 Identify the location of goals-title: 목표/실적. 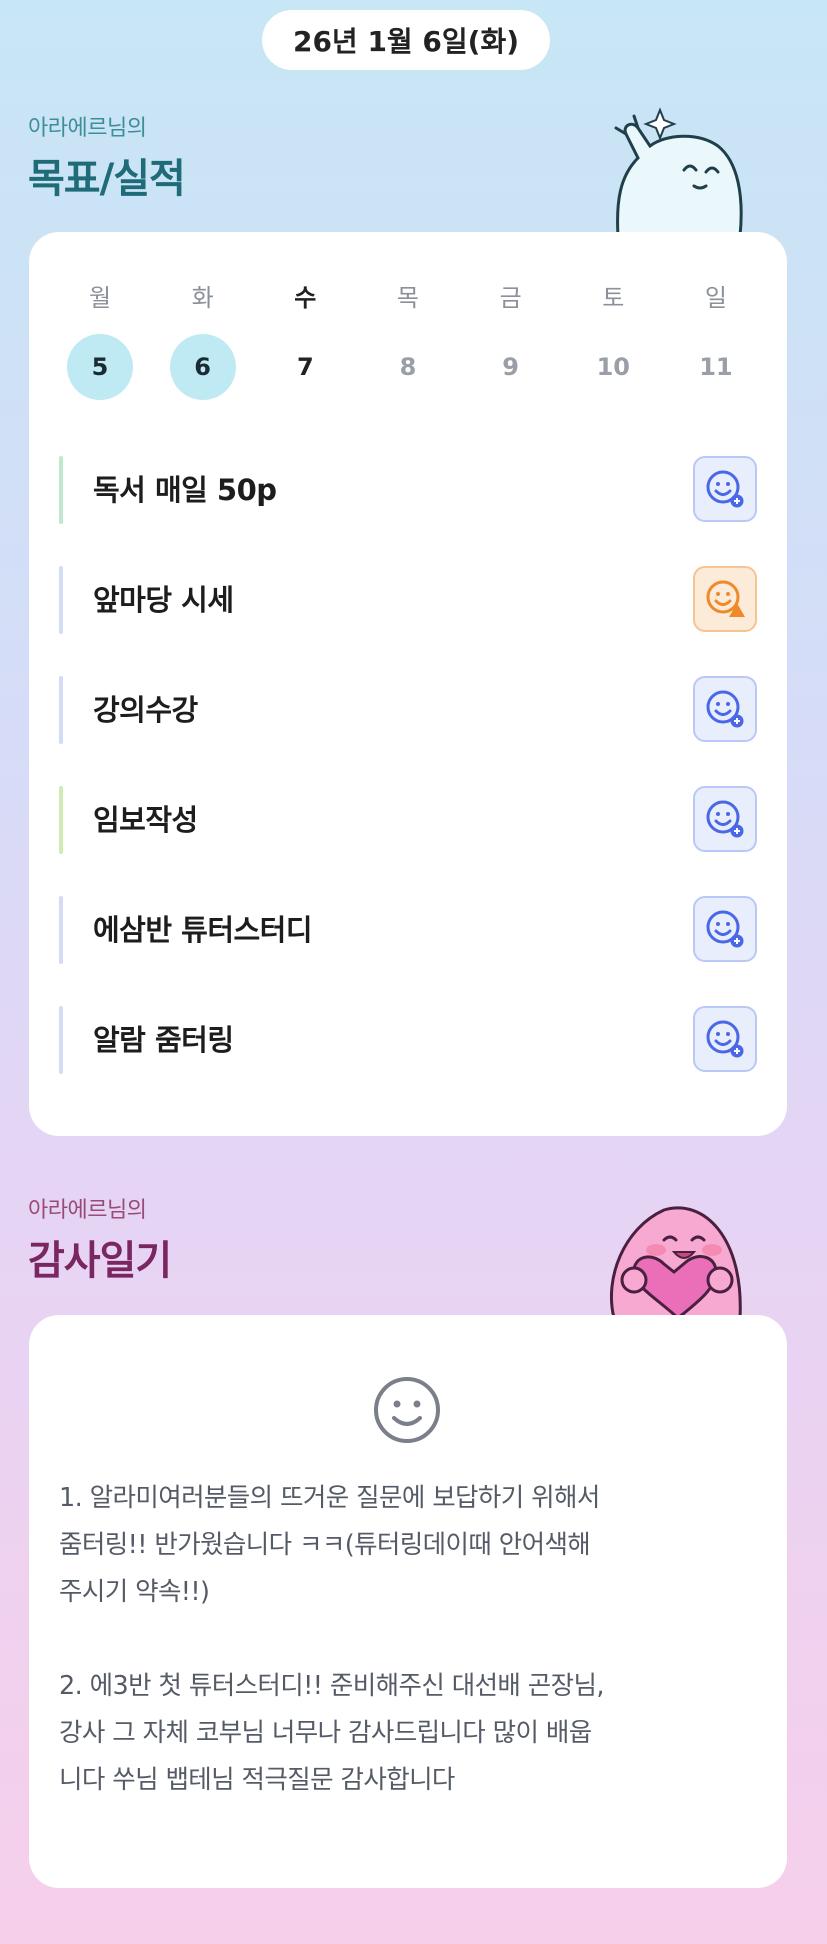
(107, 179).